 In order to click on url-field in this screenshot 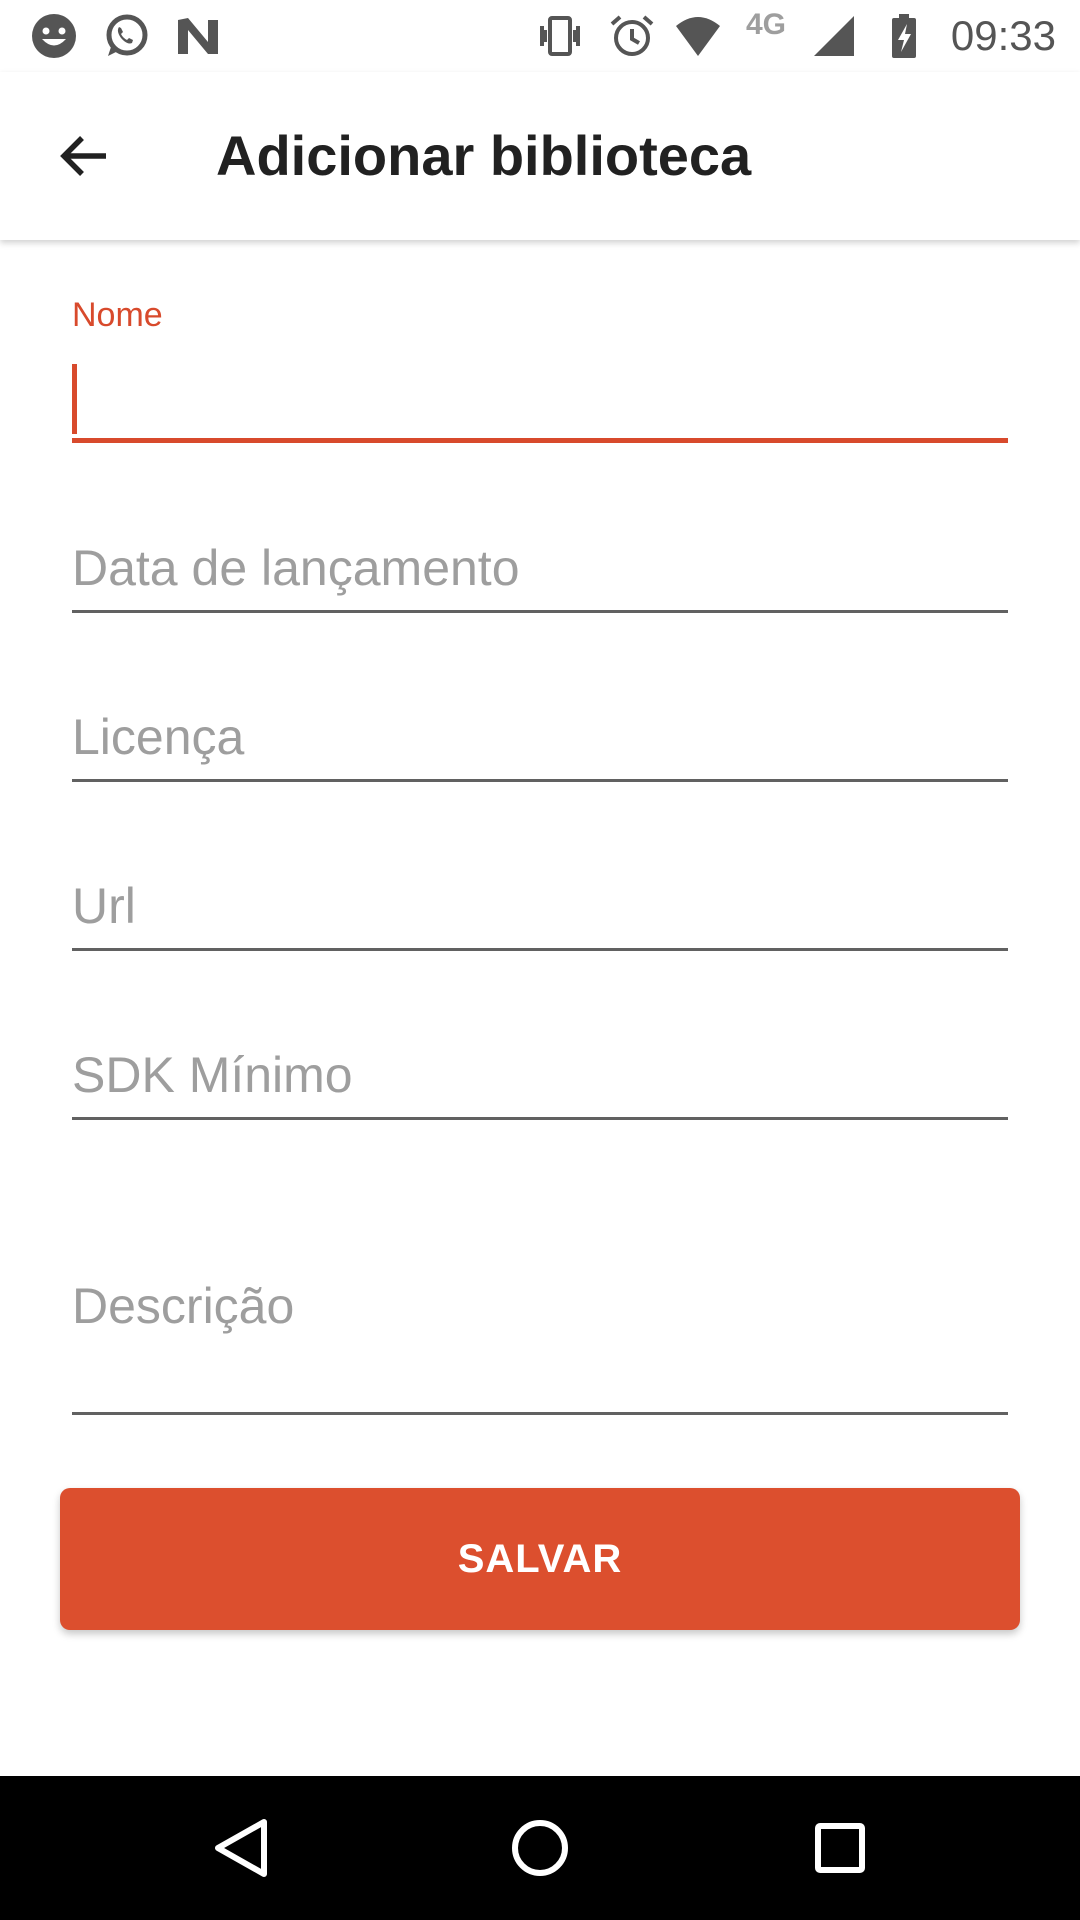, I will do `click(540, 913)`.